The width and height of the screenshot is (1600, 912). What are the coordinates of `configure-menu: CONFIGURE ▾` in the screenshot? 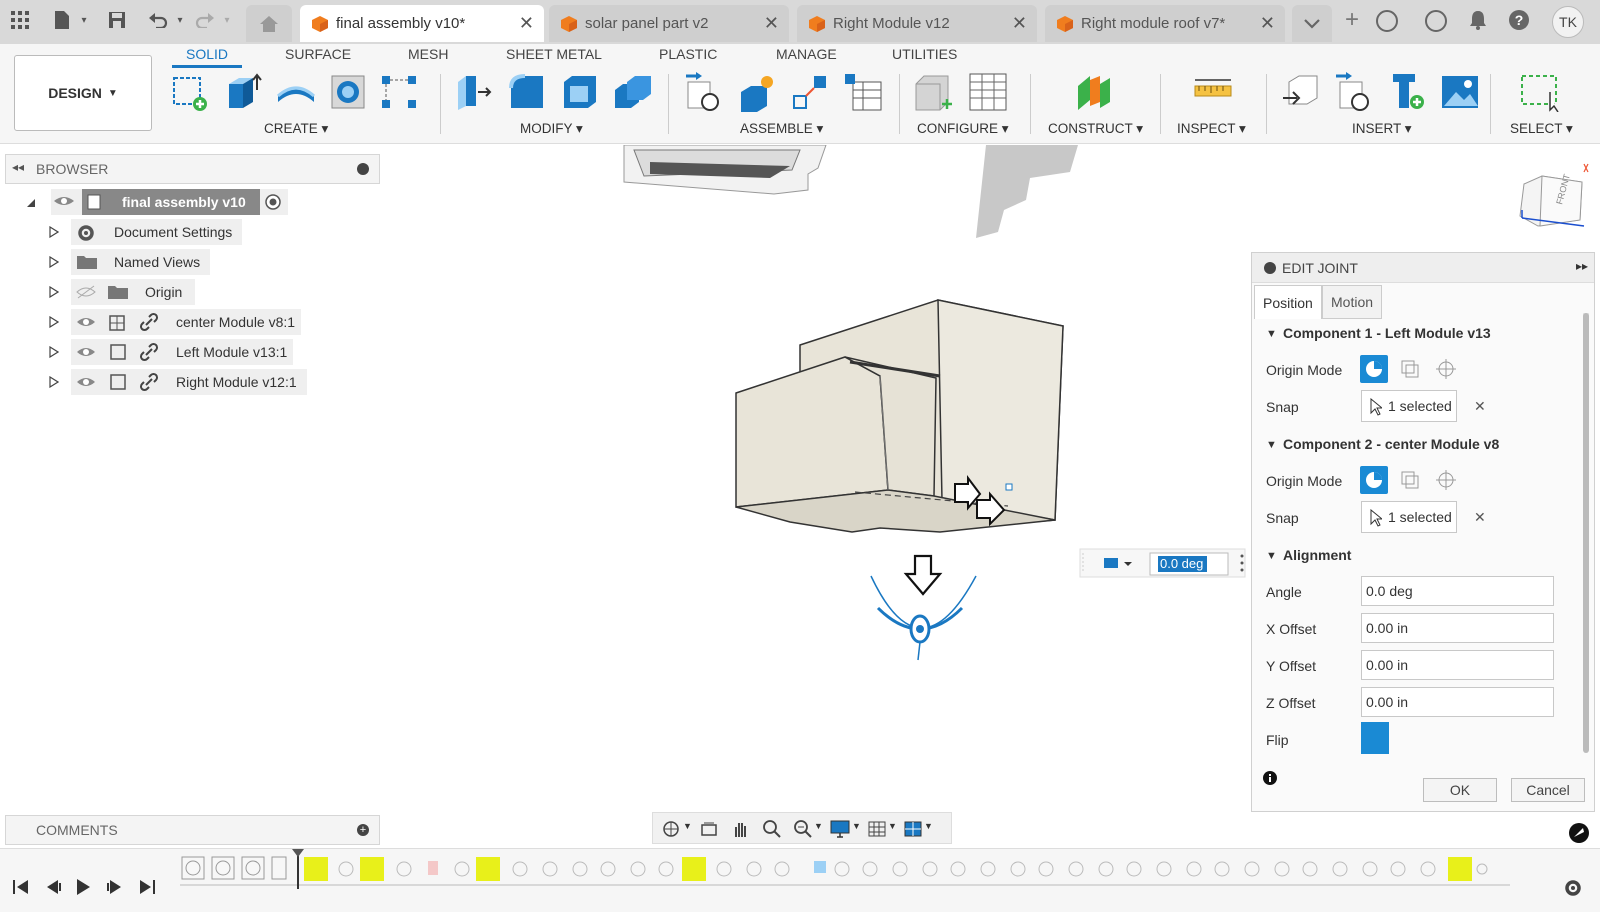 It's located at (963, 129).